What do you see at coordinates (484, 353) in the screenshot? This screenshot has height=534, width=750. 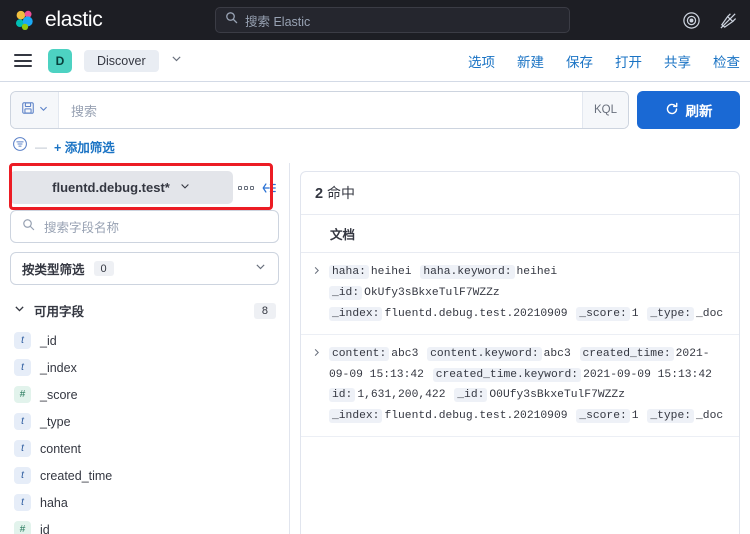 I see `doc-field-key: content.keyword:` at bounding box center [484, 353].